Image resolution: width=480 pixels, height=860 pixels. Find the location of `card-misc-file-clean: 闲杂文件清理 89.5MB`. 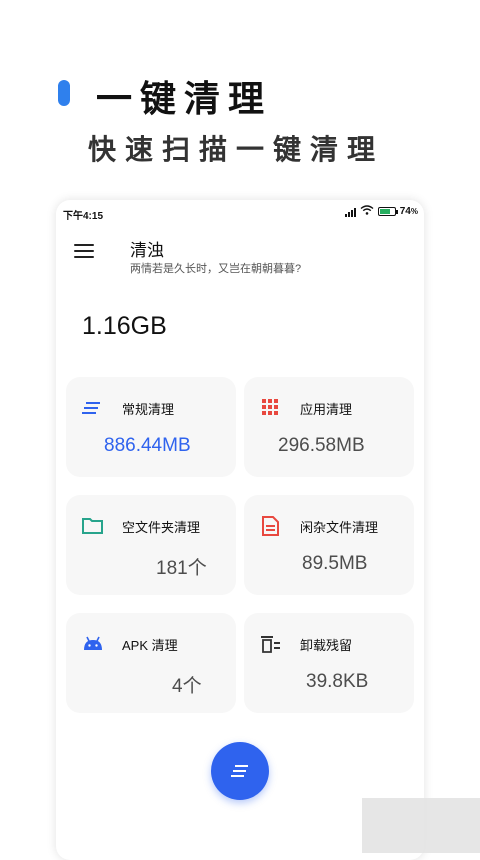

card-misc-file-clean: 闲杂文件清理 89.5MB is located at coordinates (329, 545).